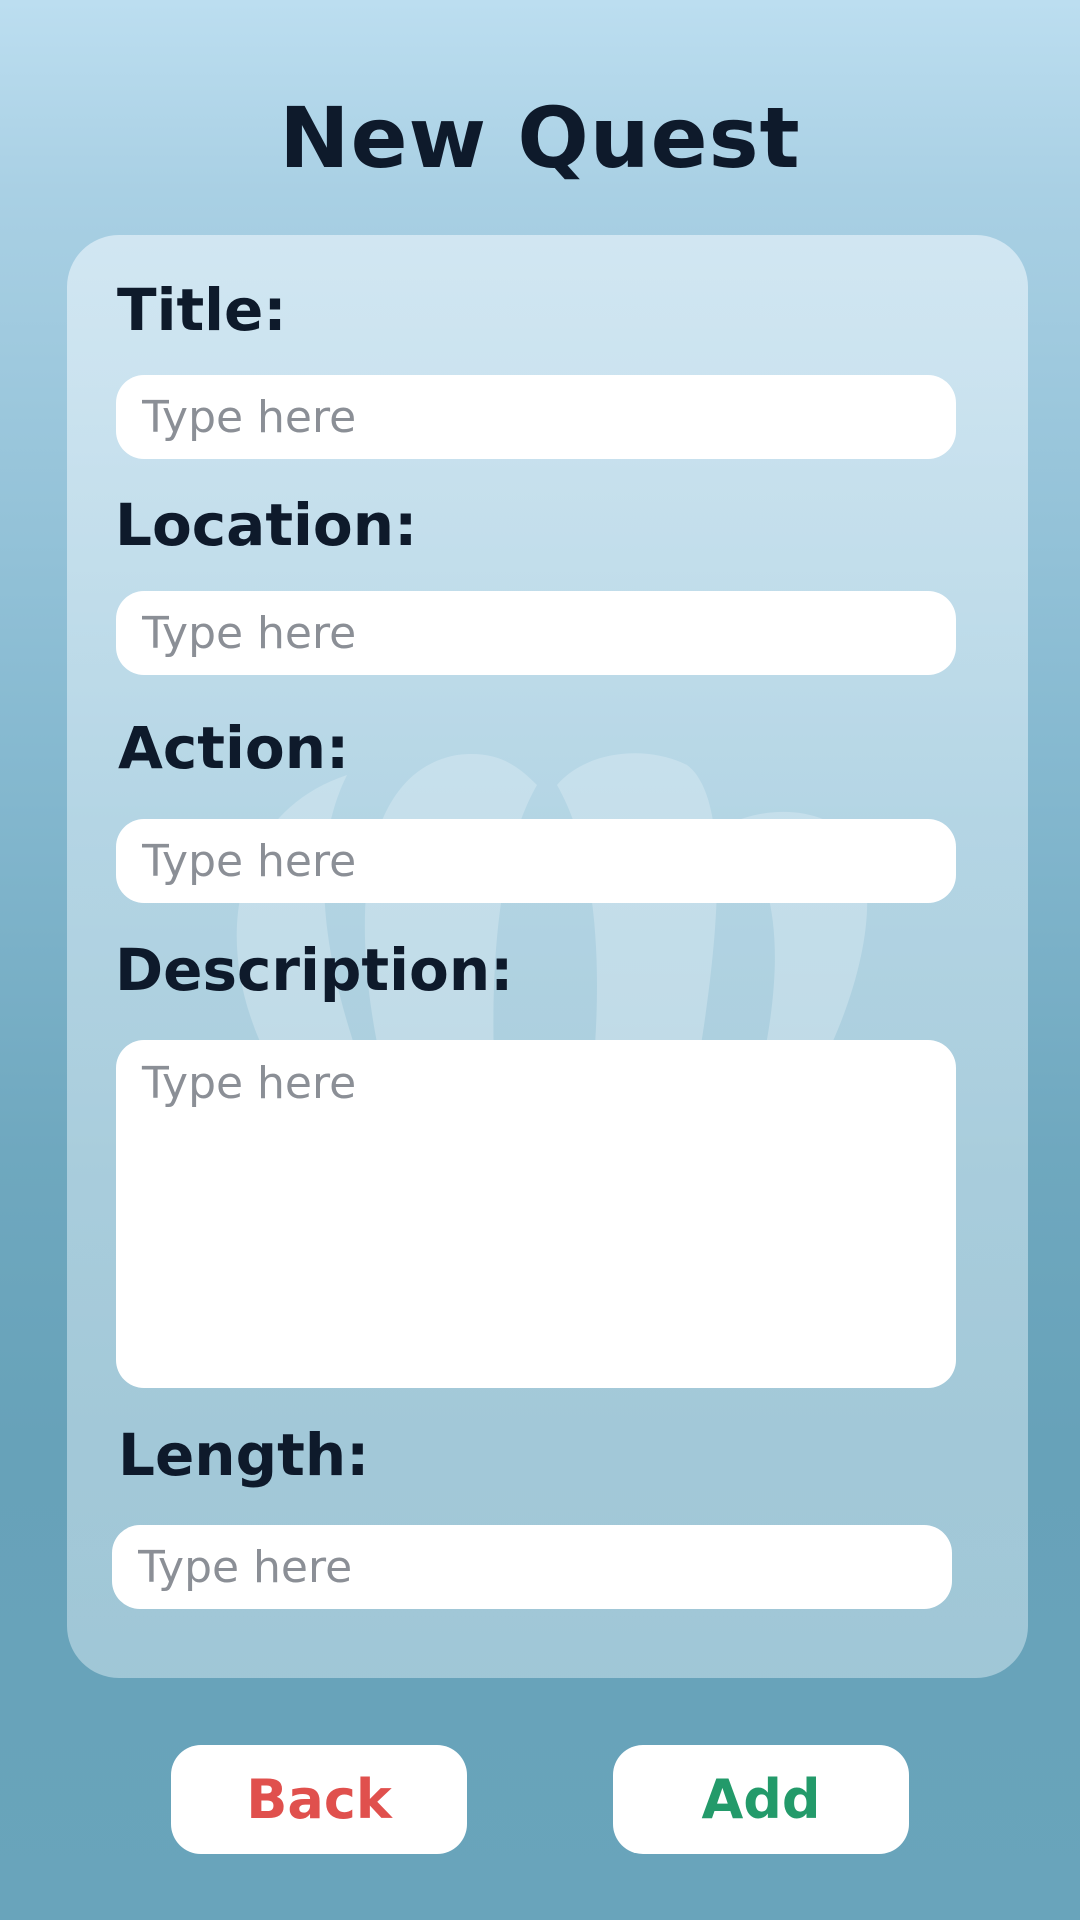 The width and height of the screenshot is (1080, 1920). What do you see at coordinates (319, 1799) in the screenshot?
I see `back-button: Back` at bounding box center [319, 1799].